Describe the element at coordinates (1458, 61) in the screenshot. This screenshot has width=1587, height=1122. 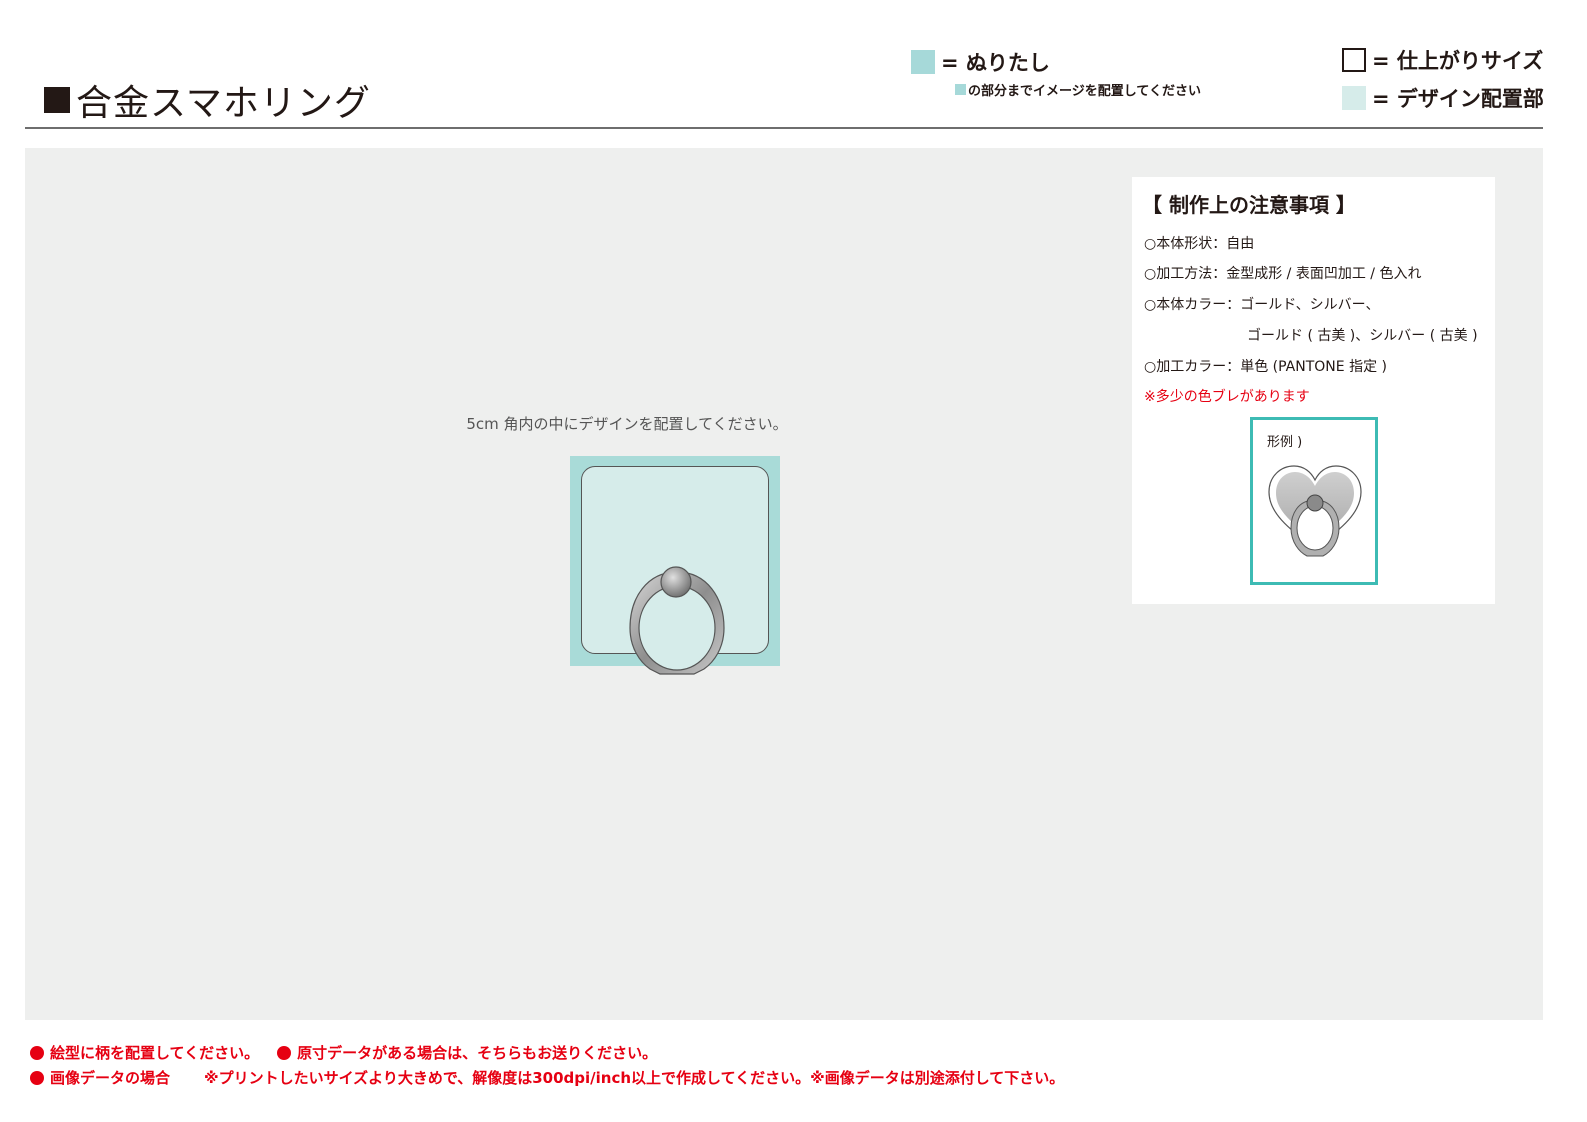
I see `legend-finish-label: = 仕上がりサイズ` at that location.